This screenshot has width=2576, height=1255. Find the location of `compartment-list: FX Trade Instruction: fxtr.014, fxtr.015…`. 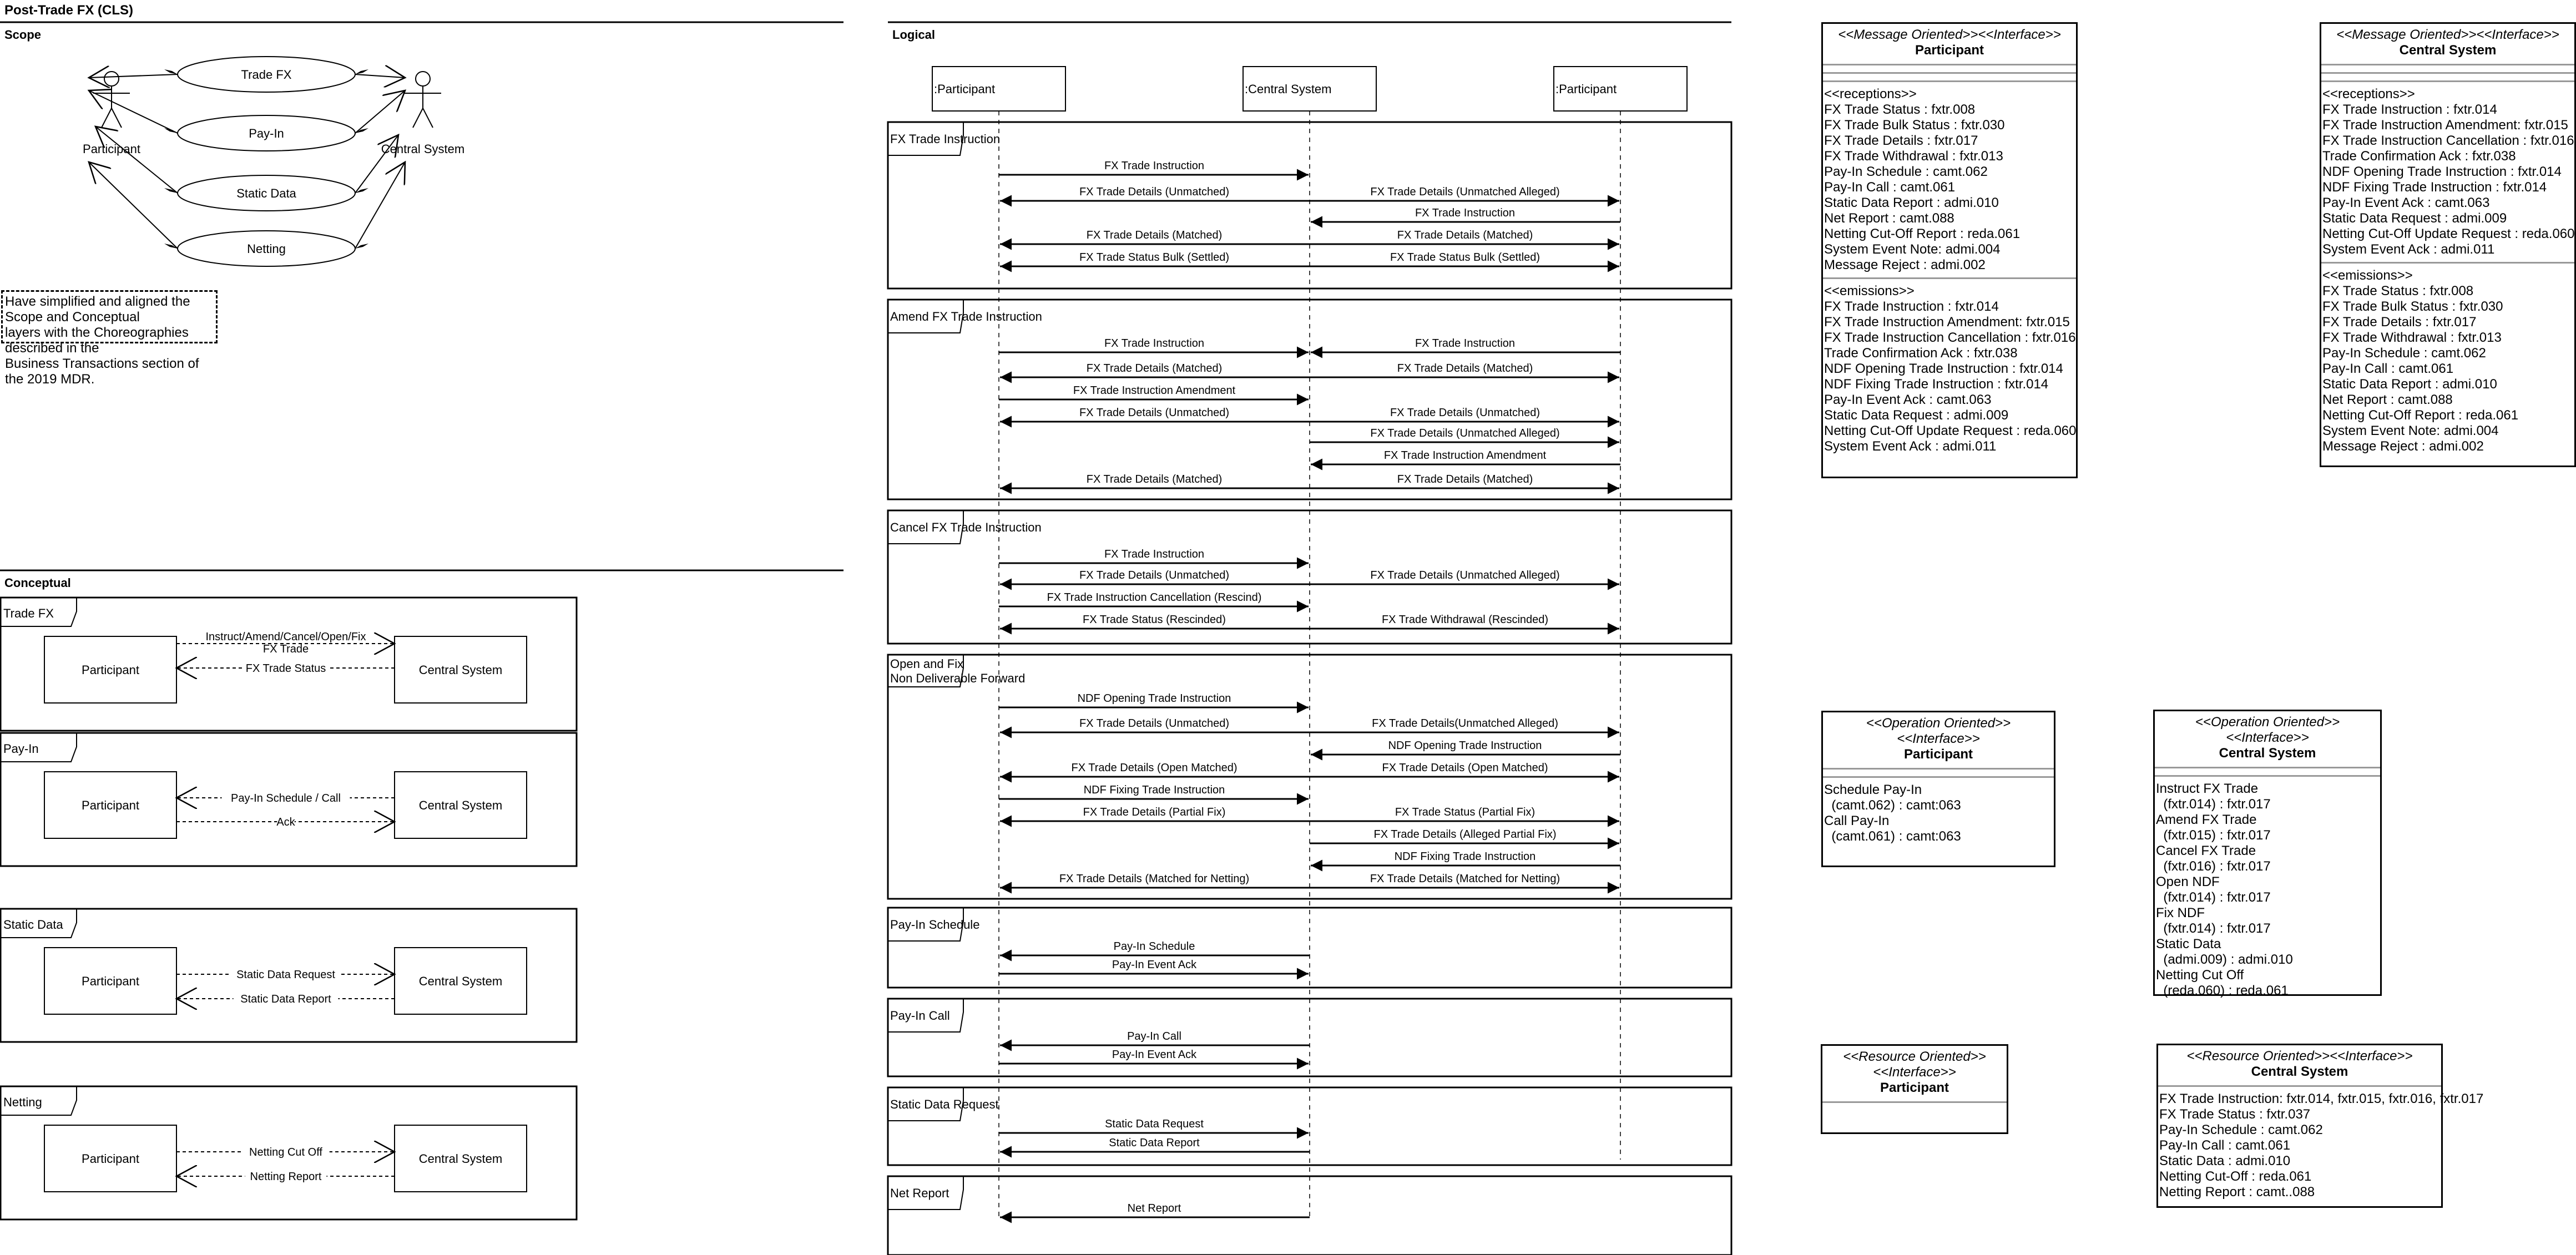

compartment-list: FX Trade Instruction: fxtr.014, fxtr.015… is located at coordinates (2320, 1146).